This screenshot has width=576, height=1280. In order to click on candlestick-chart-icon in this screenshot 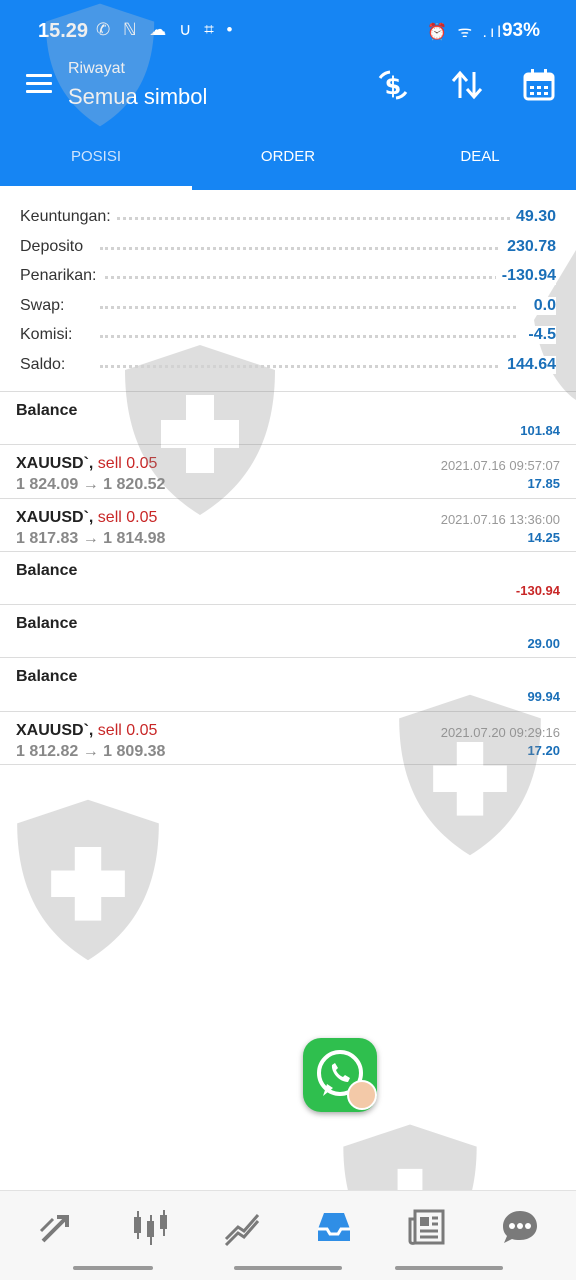, I will do `click(150, 1227)`.